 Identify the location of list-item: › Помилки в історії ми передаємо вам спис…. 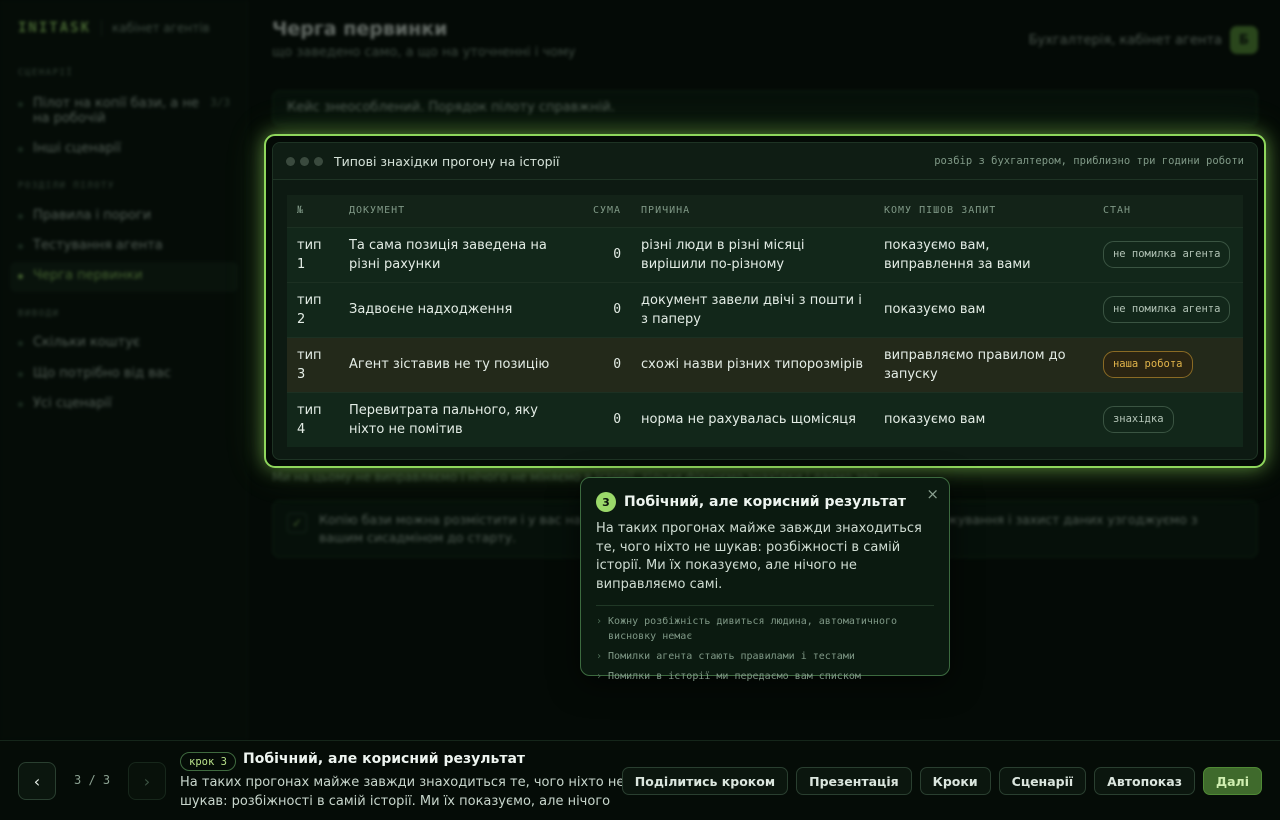
(728, 676).